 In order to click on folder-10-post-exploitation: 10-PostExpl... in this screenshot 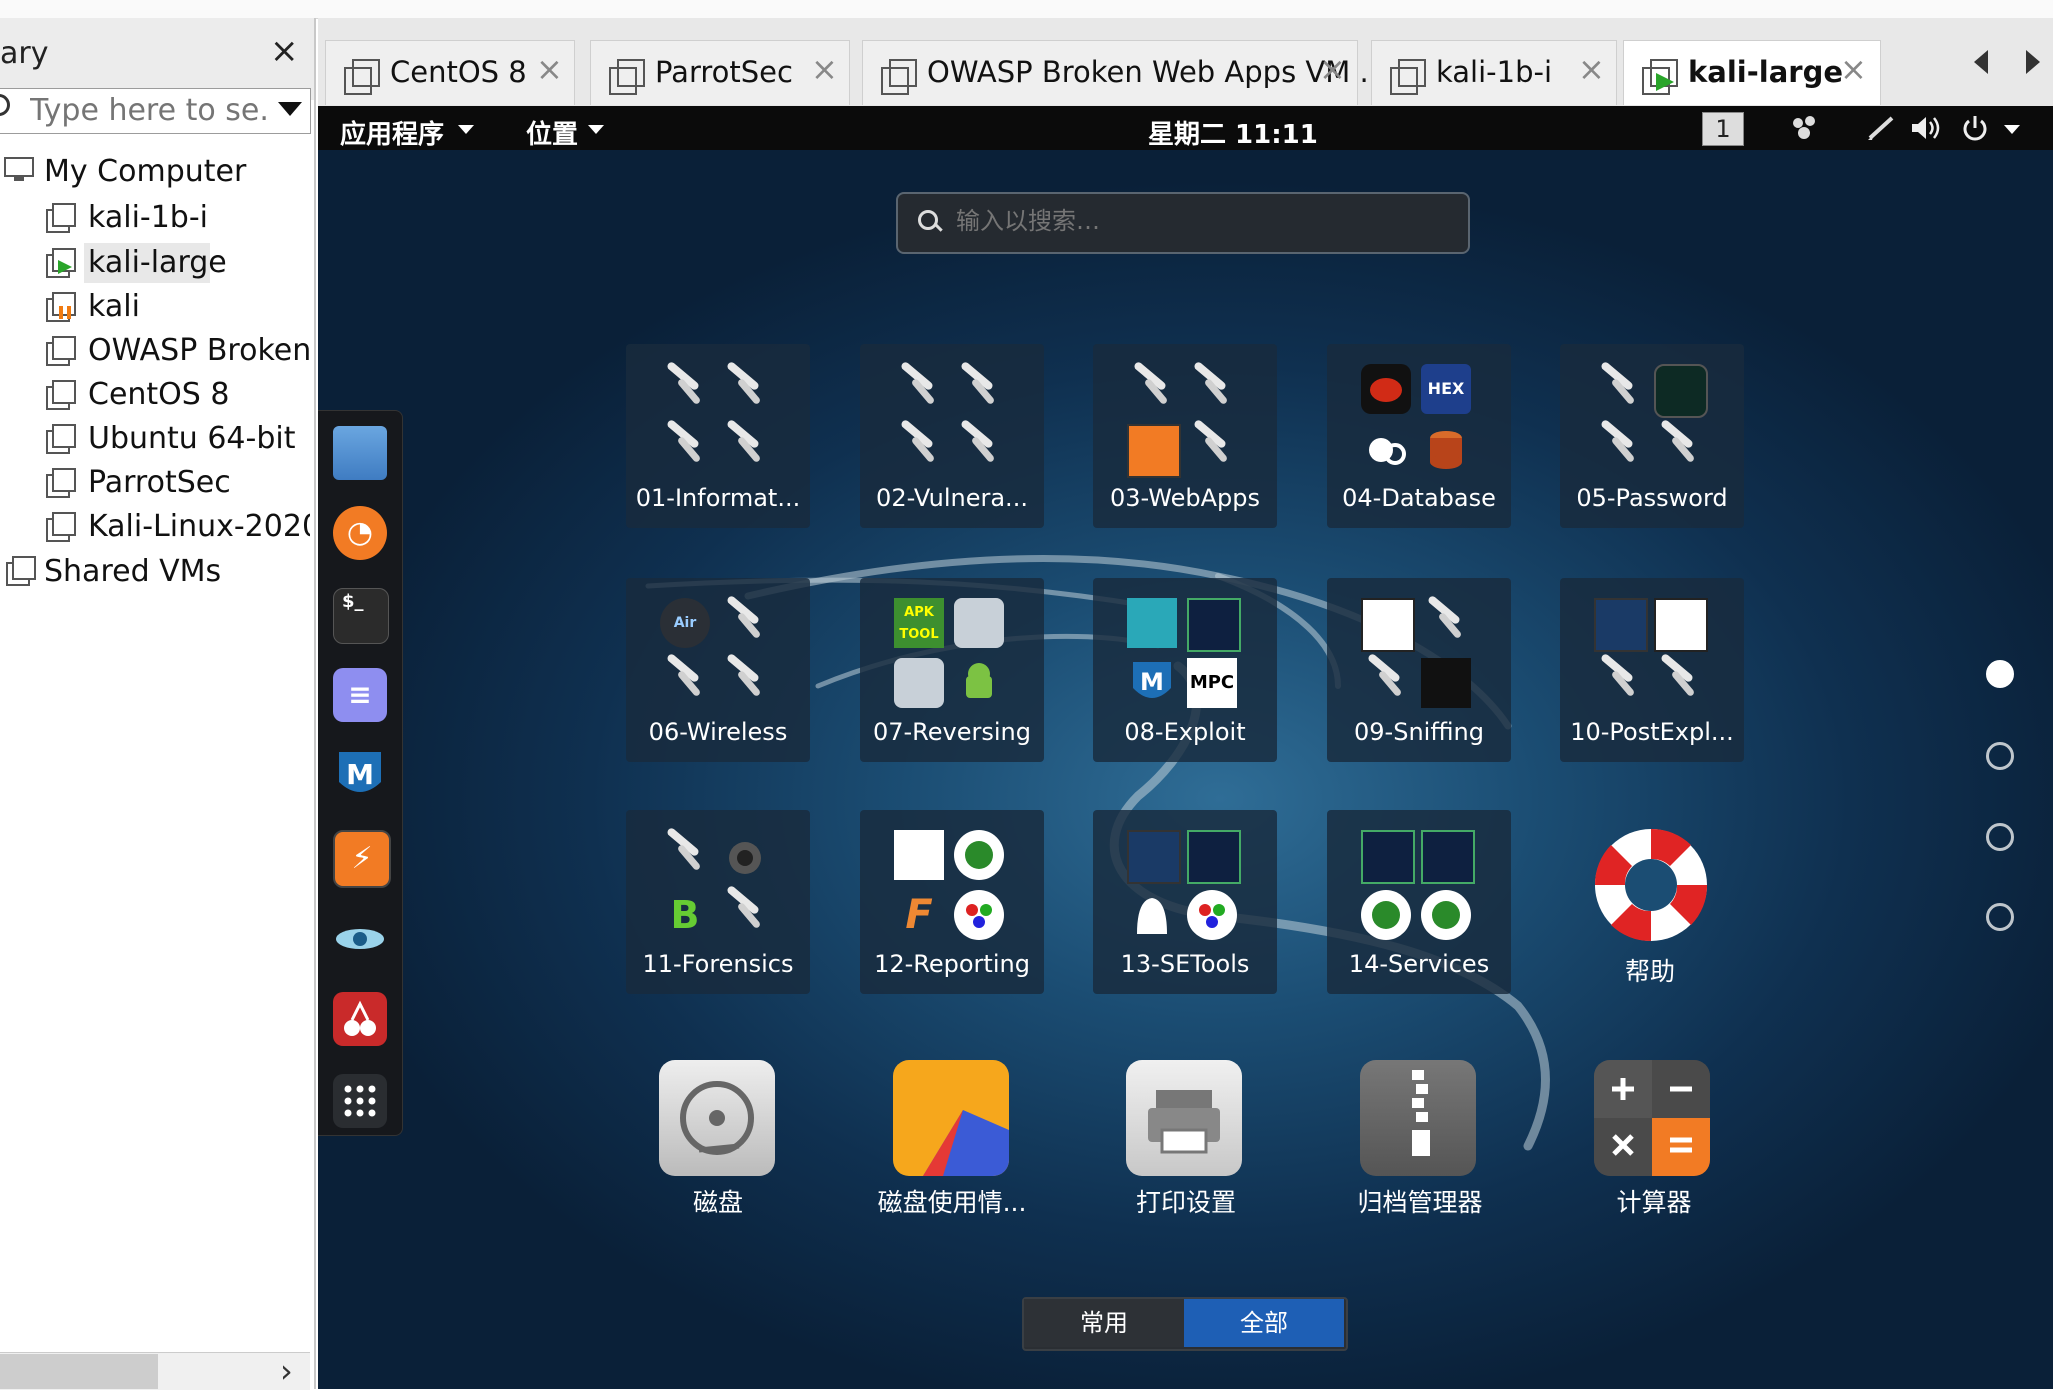, I will do `click(1652, 670)`.